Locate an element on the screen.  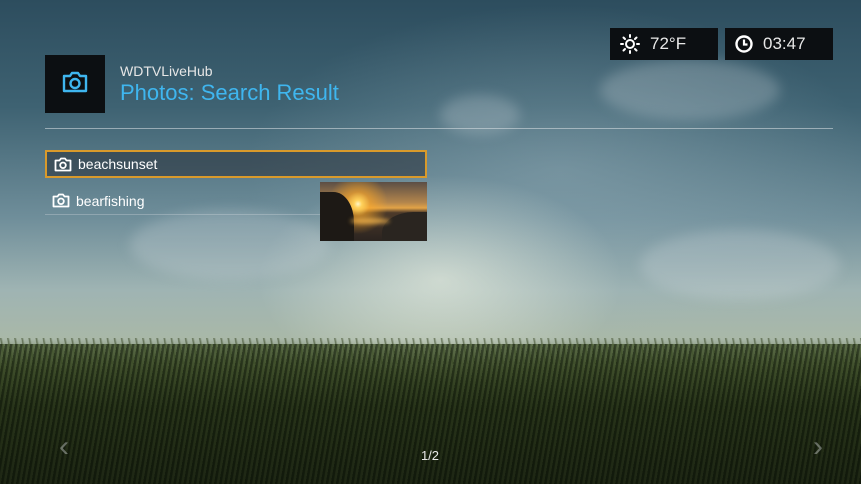
temperature-text: 72°F is located at coordinates (668, 43).